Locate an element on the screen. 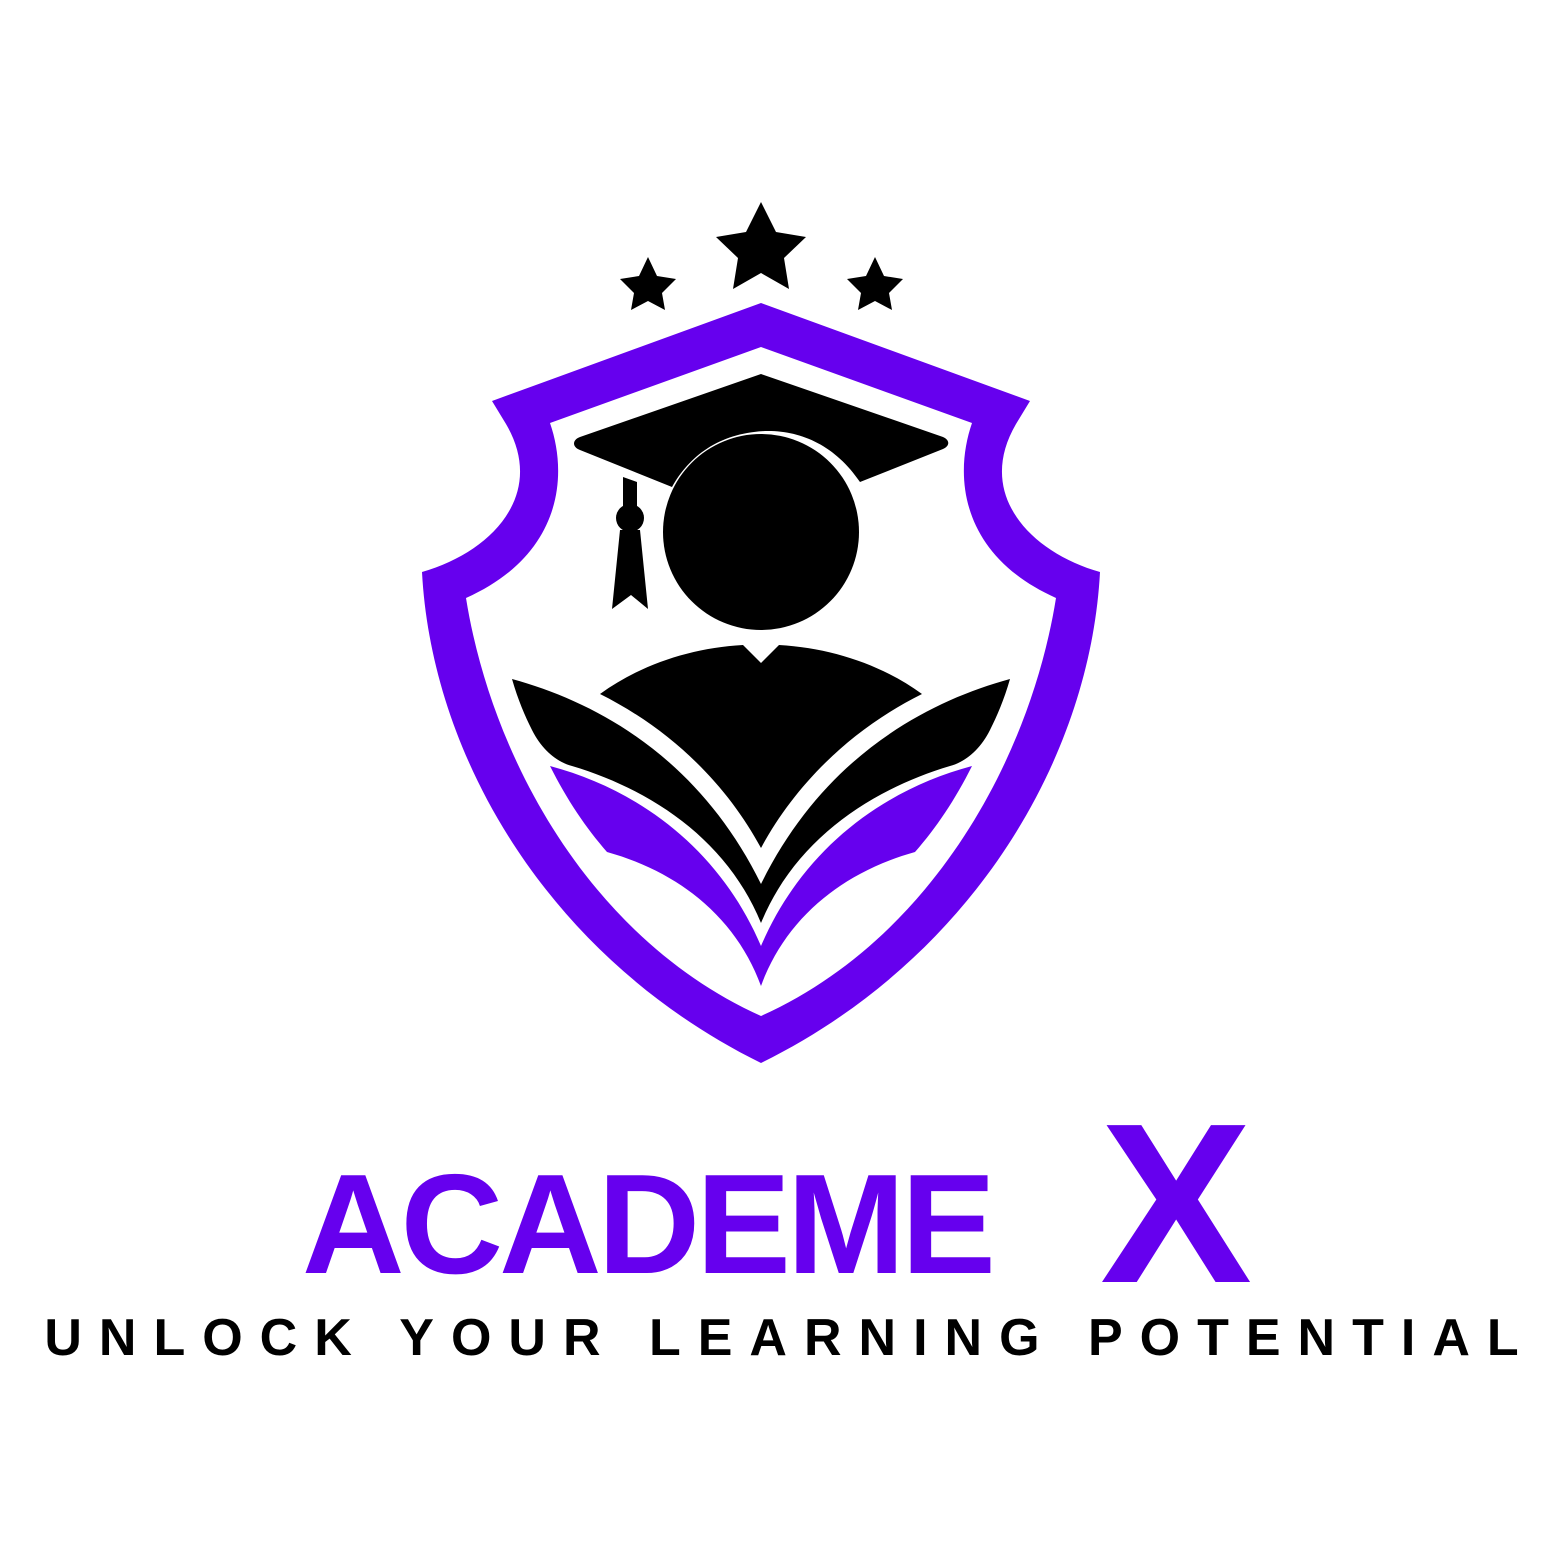  stars-group is located at coordinates (761, 256).